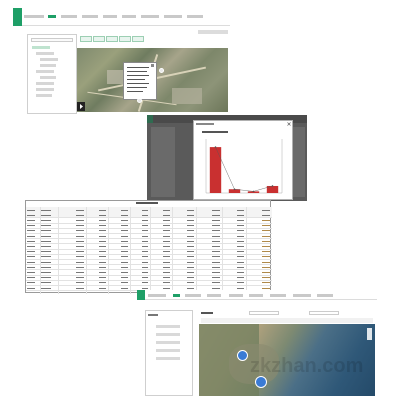  I want to click on watermark-text: zkzhan.com, so click(307, 366).